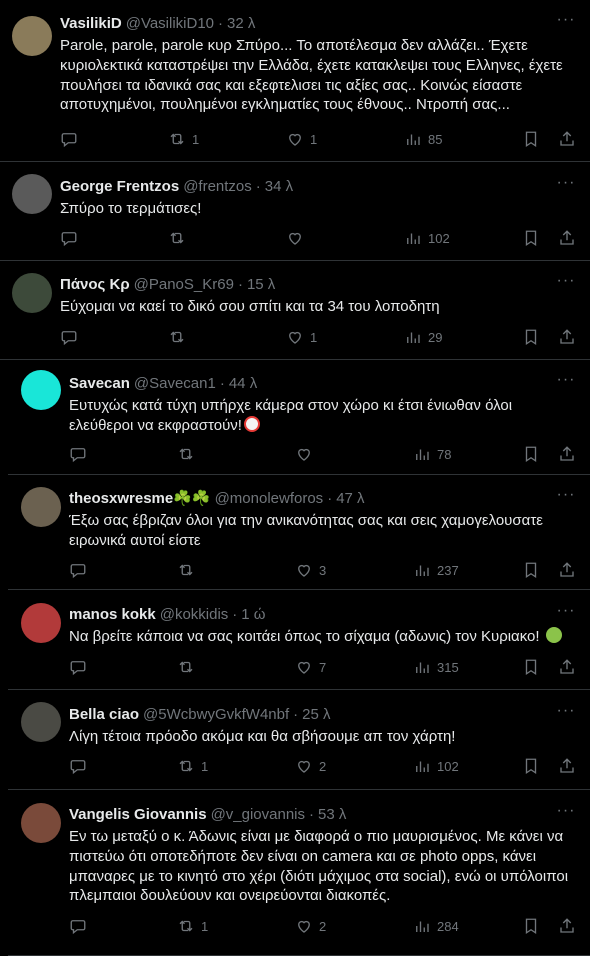 This screenshot has width=590, height=956. Describe the element at coordinates (423, 139) in the screenshot. I see `views-button: 85` at that location.